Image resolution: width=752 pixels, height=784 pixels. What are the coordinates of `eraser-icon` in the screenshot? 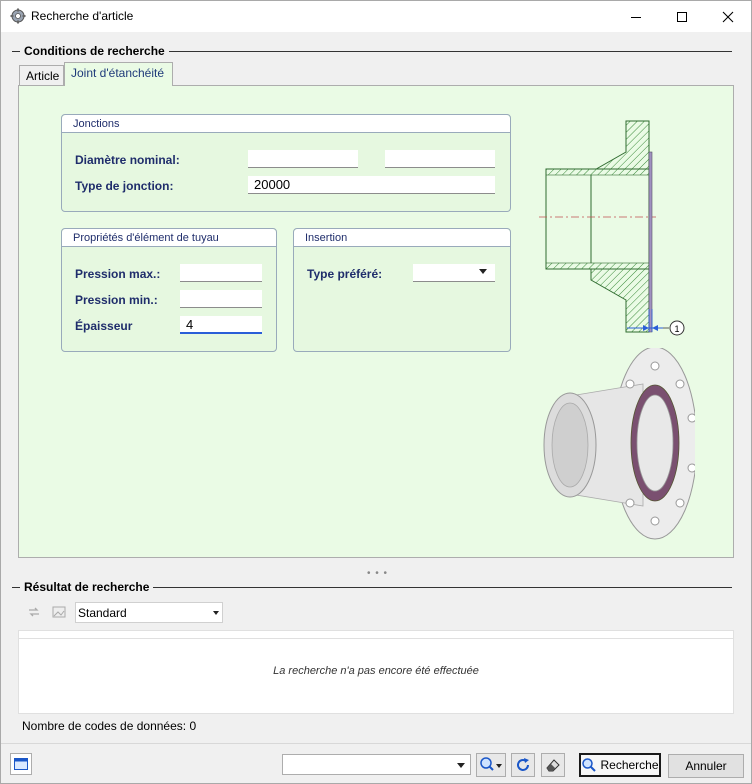 It's located at (553, 765).